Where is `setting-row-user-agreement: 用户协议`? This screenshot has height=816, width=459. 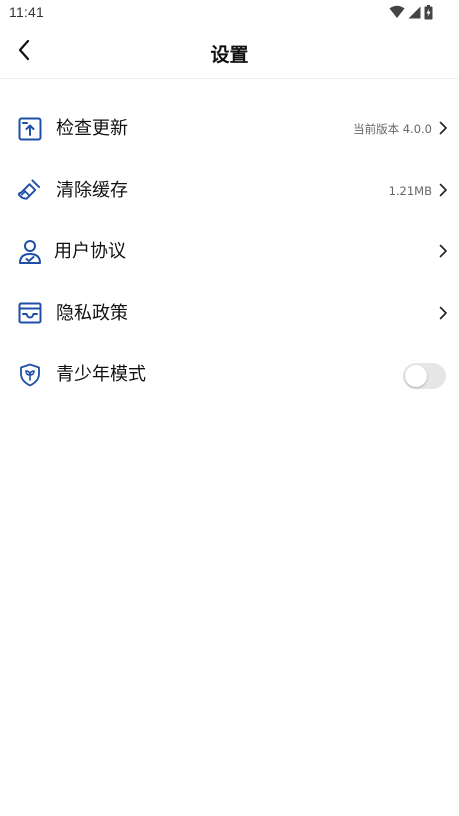
setting-row-user-agreement: 用户协议 is located at coordinates (229, 252).